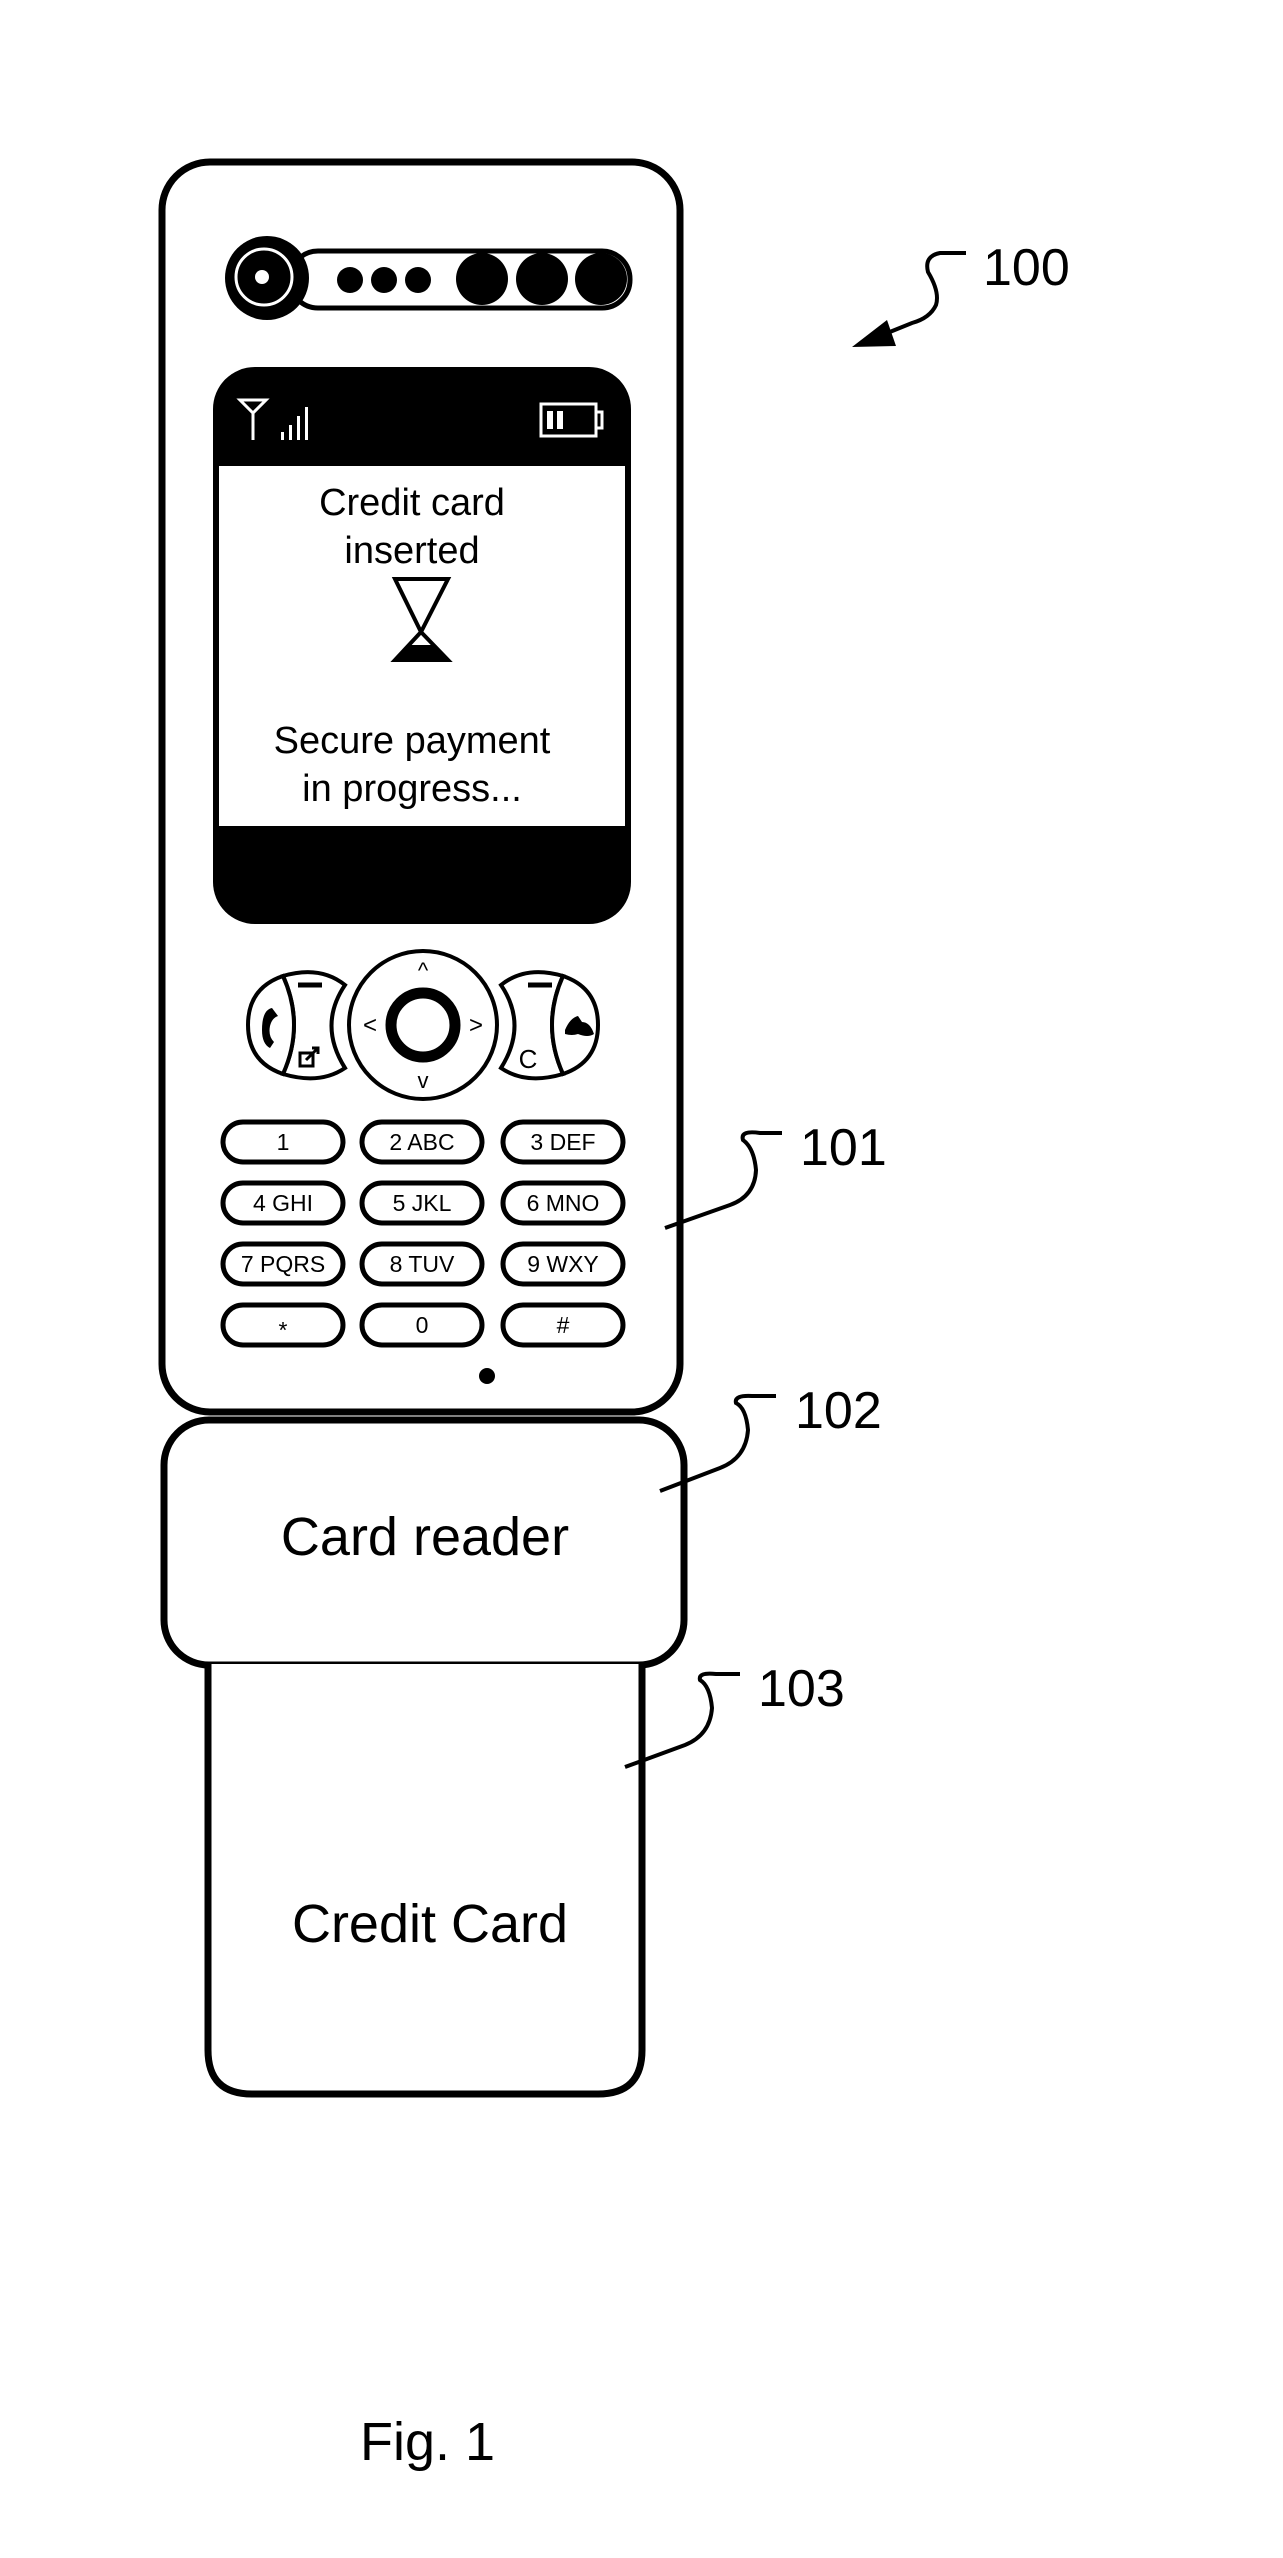  What do you see at coordinates (838, 1411) in the screenshot?
I see `ref-label-102: 102` at bounding box center [838, 1411].